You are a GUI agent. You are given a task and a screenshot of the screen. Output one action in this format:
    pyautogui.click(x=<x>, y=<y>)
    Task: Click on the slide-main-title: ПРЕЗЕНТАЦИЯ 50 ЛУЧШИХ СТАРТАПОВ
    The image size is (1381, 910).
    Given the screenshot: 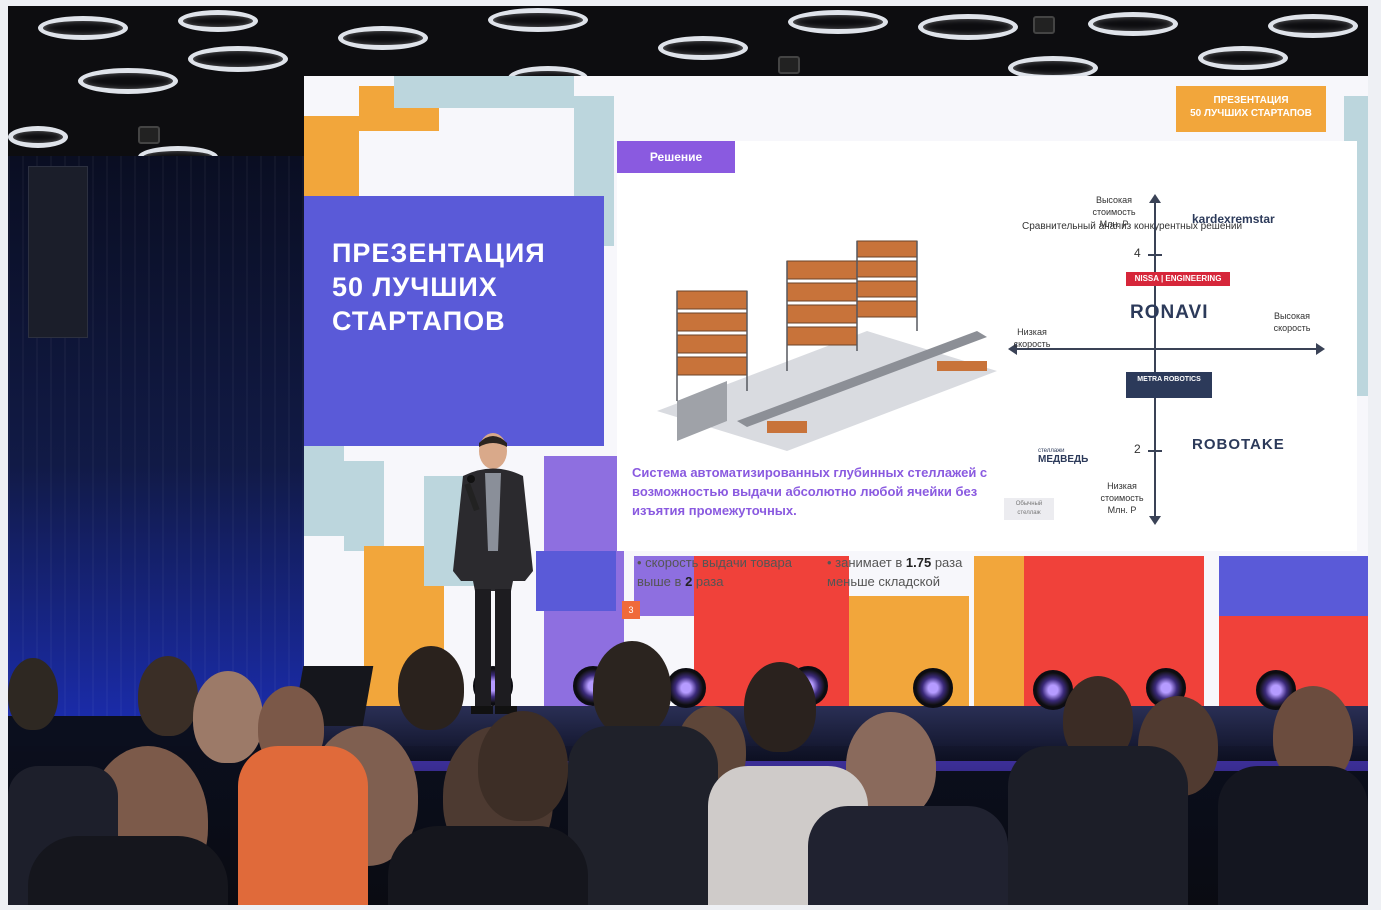 What is the action you would take?
    pyautogui.click(x=447, y=287)
    